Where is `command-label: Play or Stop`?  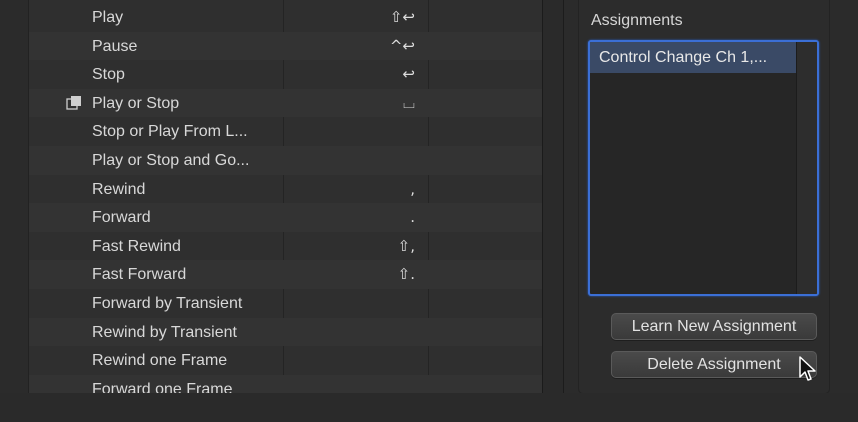 command-label: Play or Stop is located at coordinates (136, 103).